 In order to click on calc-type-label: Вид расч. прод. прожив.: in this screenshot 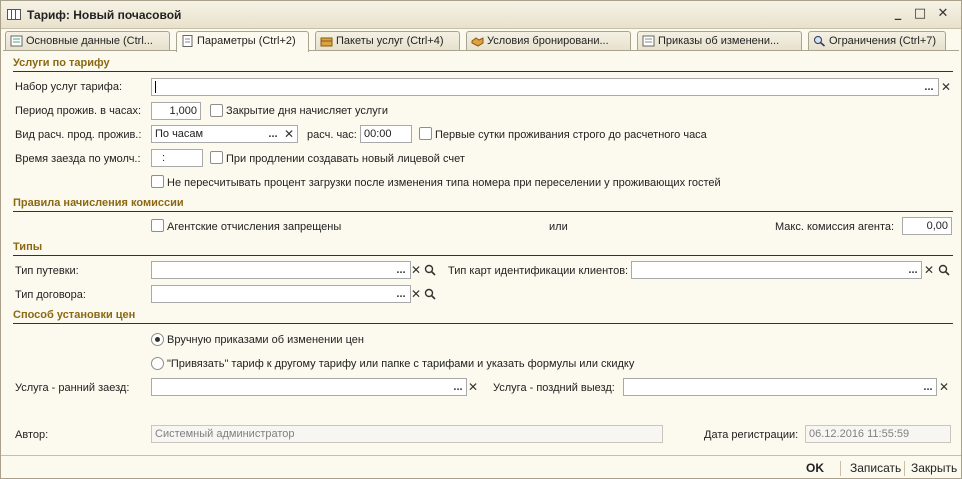, I will do `click(78, 135)`.